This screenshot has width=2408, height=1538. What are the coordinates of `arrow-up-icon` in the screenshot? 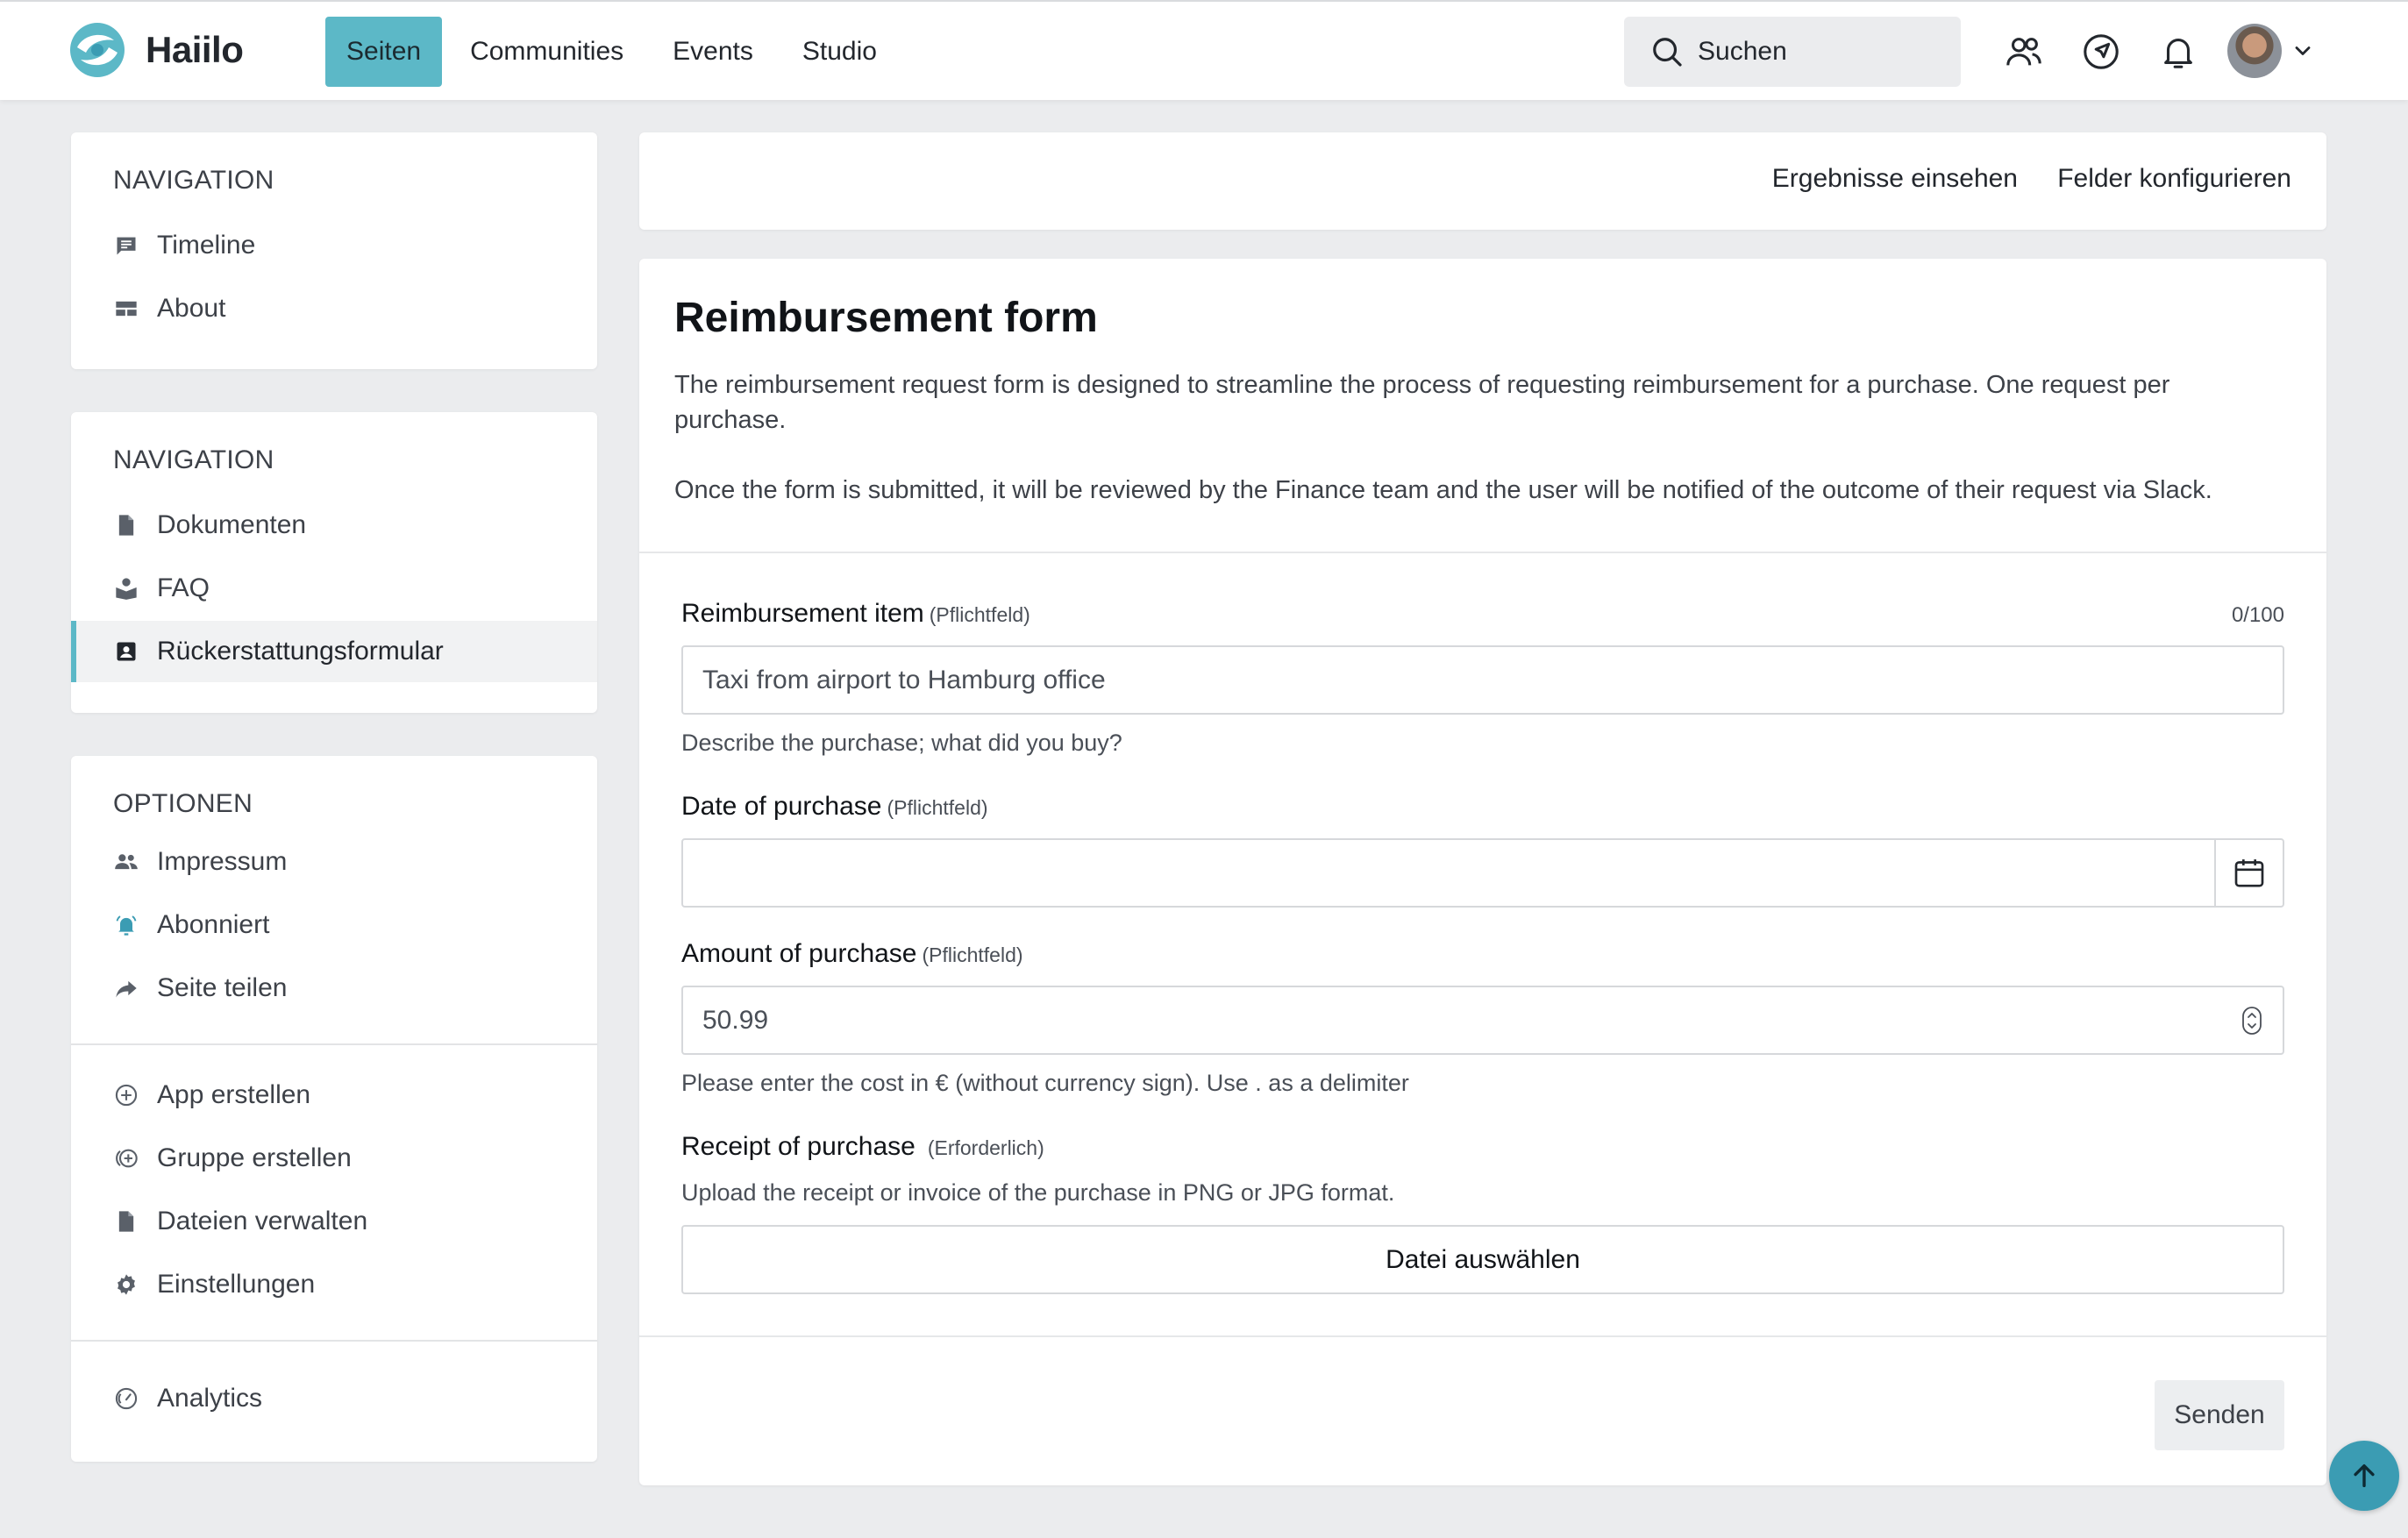 It's located at (2365, 1475).